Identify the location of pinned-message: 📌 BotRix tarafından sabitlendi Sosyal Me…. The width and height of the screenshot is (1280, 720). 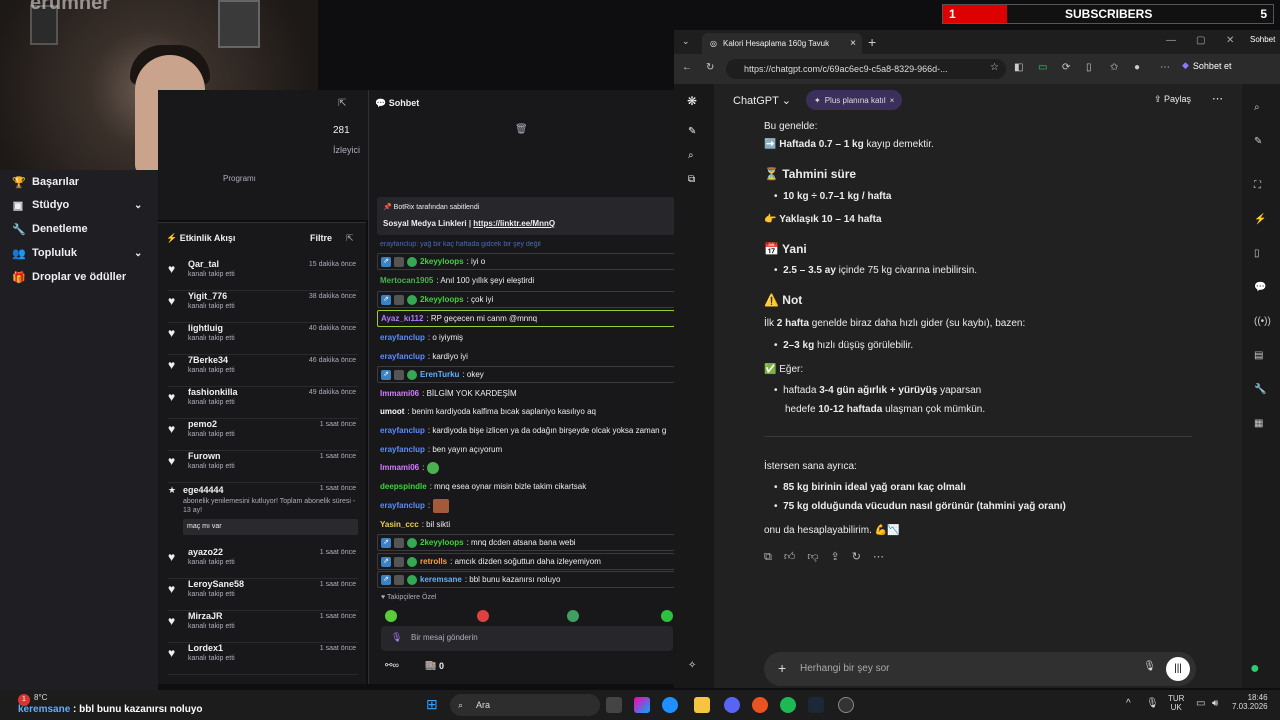
(526, 216).